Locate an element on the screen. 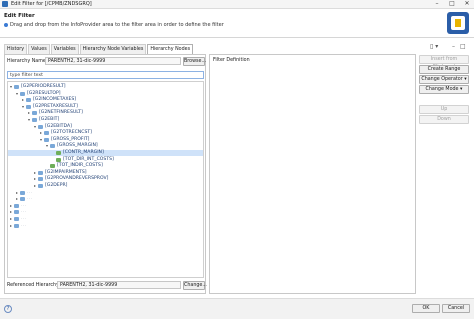 The image size is (474, 319). tree-node: ▾ [G2PRETAXRESULT] is located at coordinates (105, 107).